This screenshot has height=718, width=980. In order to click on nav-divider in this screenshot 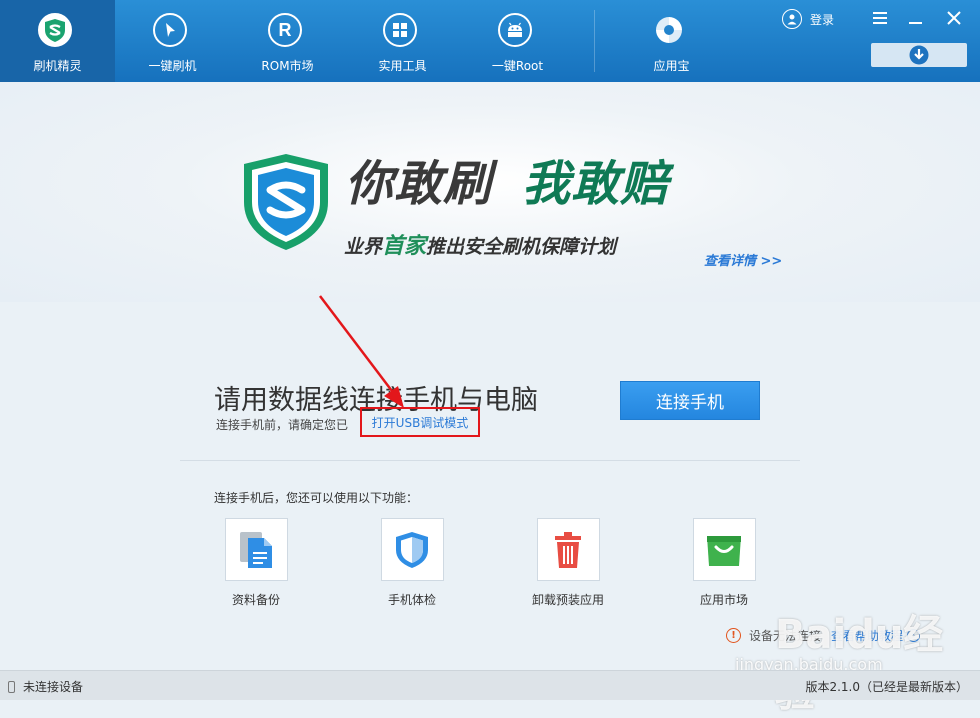, I will do `click(594, 41)`.